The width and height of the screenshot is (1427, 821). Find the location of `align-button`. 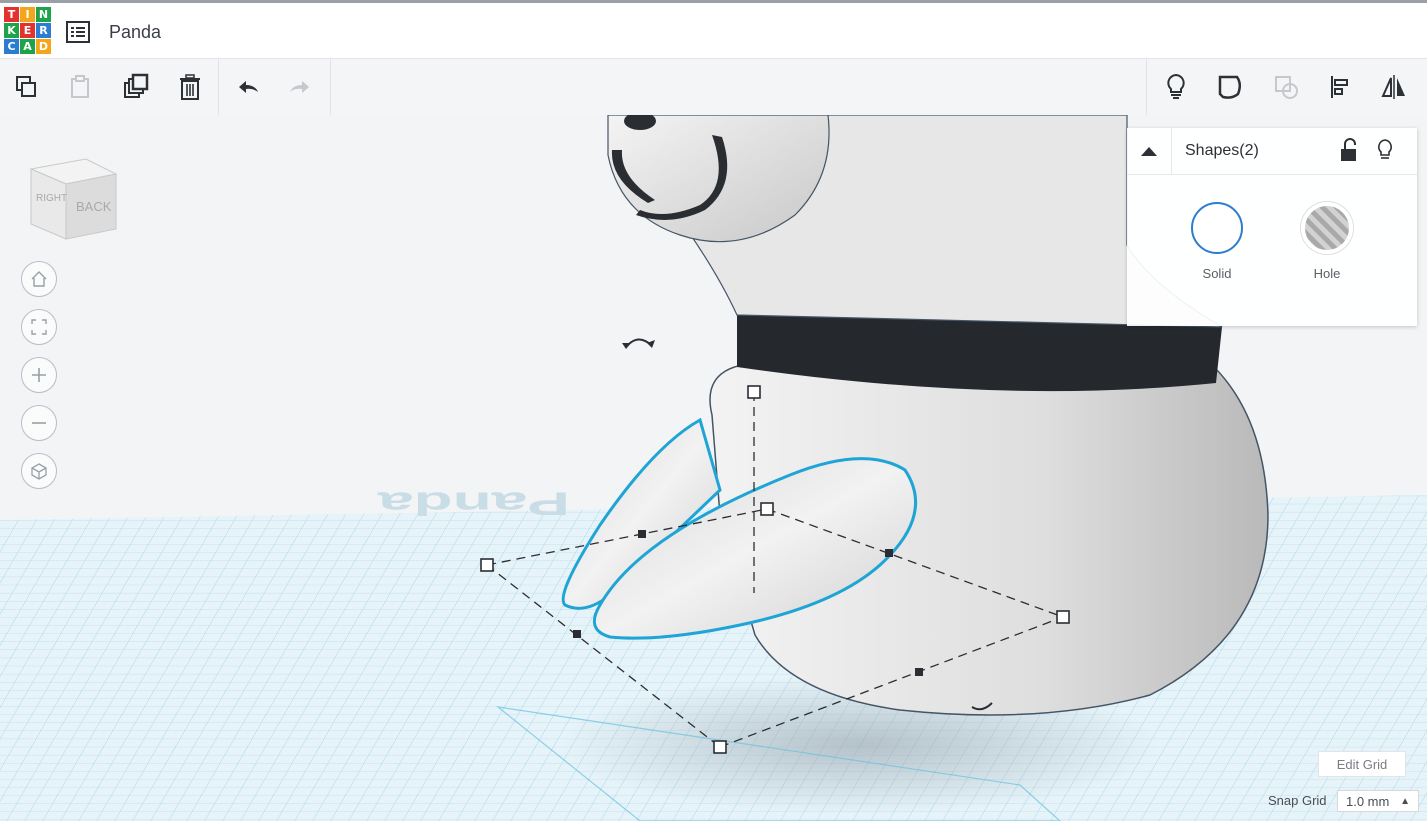

align-button is located at coordinates (1340, 87).